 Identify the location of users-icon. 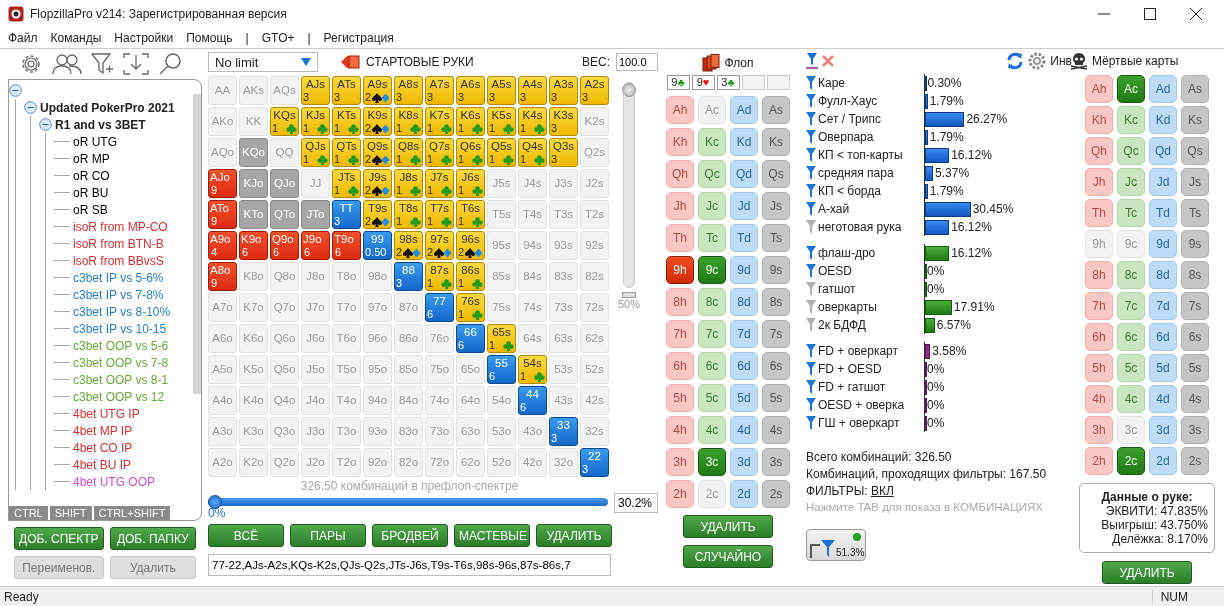
(67, 64).